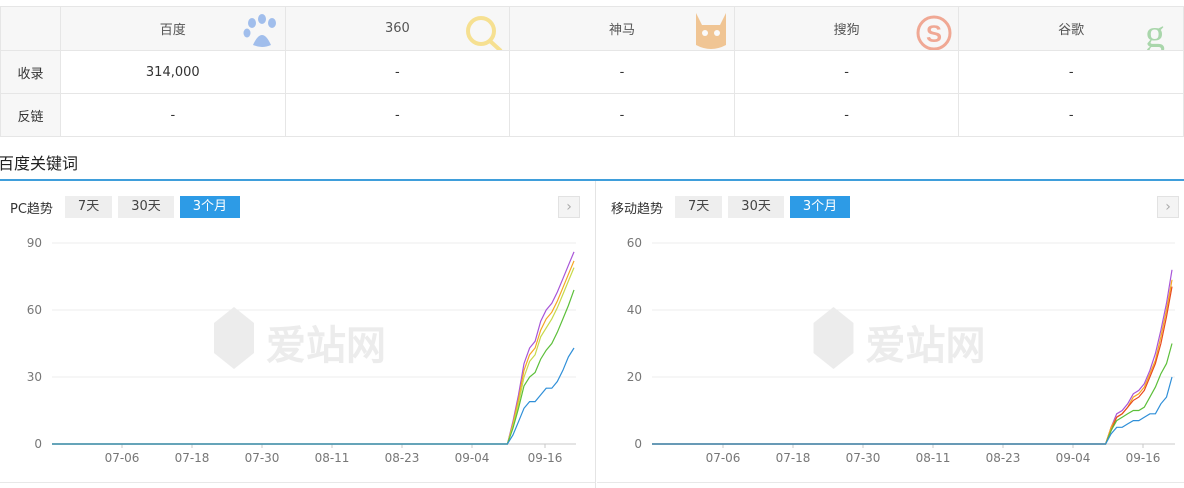 This screenshot has width=1184, height=488. What do you see at coordinates (397, 115) in the screenshot?
I see `cell-360-backlinks: -` at bounding box center [397, 115].